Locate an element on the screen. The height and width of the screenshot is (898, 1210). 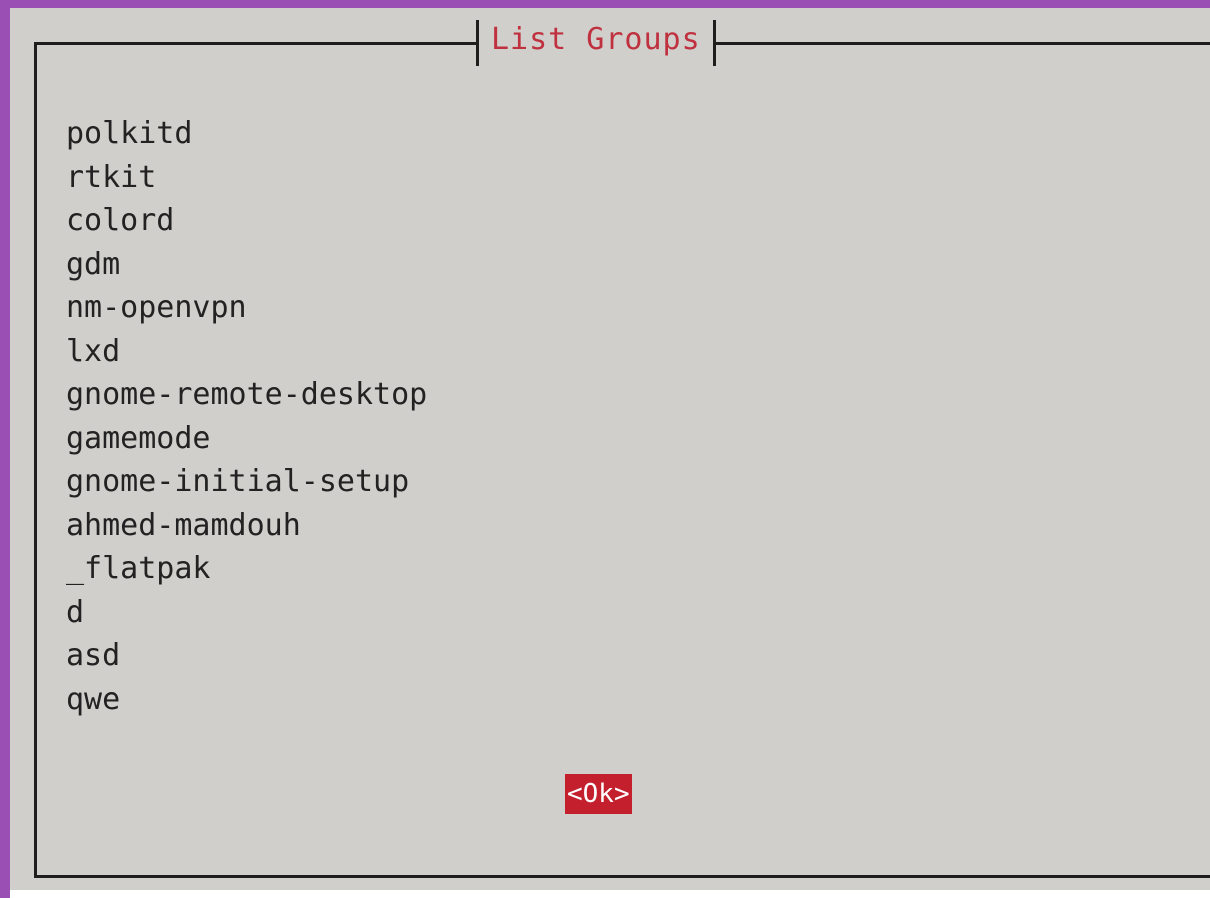
dialog-title-box: List Groups is located at coordinates (596, 43).